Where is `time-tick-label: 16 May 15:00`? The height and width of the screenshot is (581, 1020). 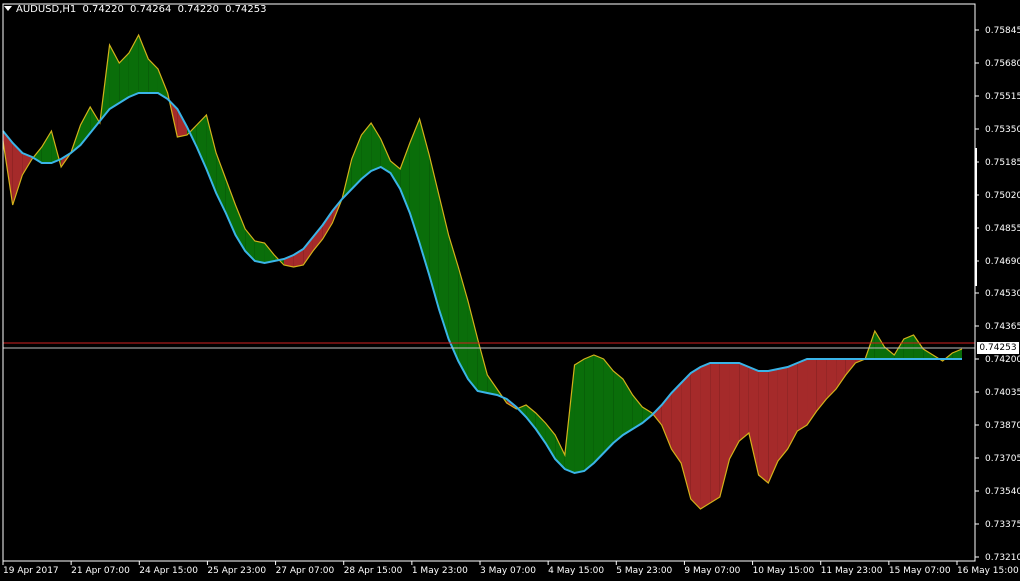
time-tick-label: 16 May 15:00 is located at coordinates (988, 571).